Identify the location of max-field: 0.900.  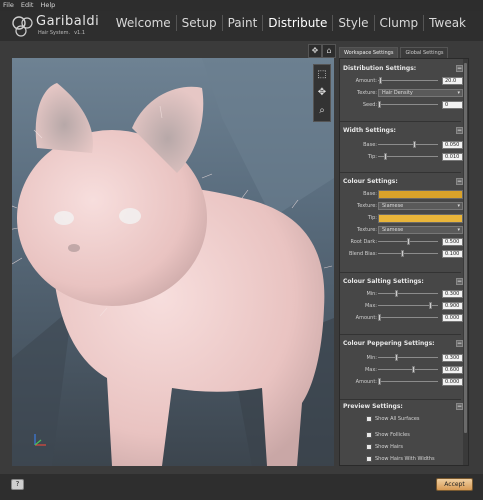
(452, 306).